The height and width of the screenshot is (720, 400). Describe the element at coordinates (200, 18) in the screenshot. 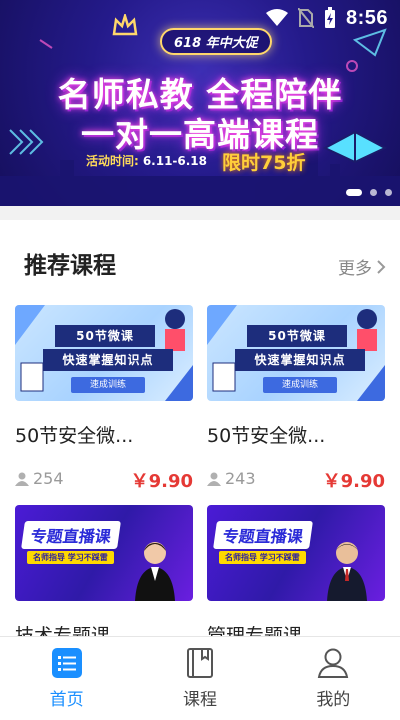

I see `status-bar: 8:56` at that location.